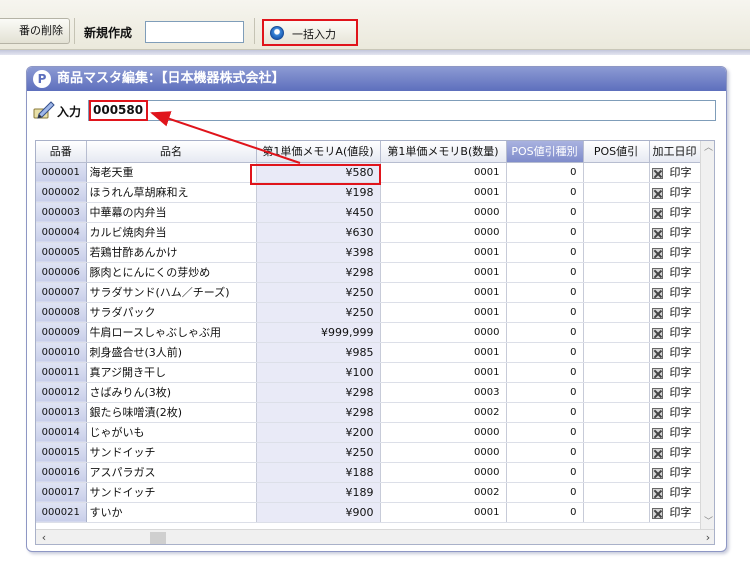 The height and width of the screenshot is (570, 750). Describe the element at coordinates (171, 472) in the screenshot. I see `product-name-cell: アスパラガス` at that location.